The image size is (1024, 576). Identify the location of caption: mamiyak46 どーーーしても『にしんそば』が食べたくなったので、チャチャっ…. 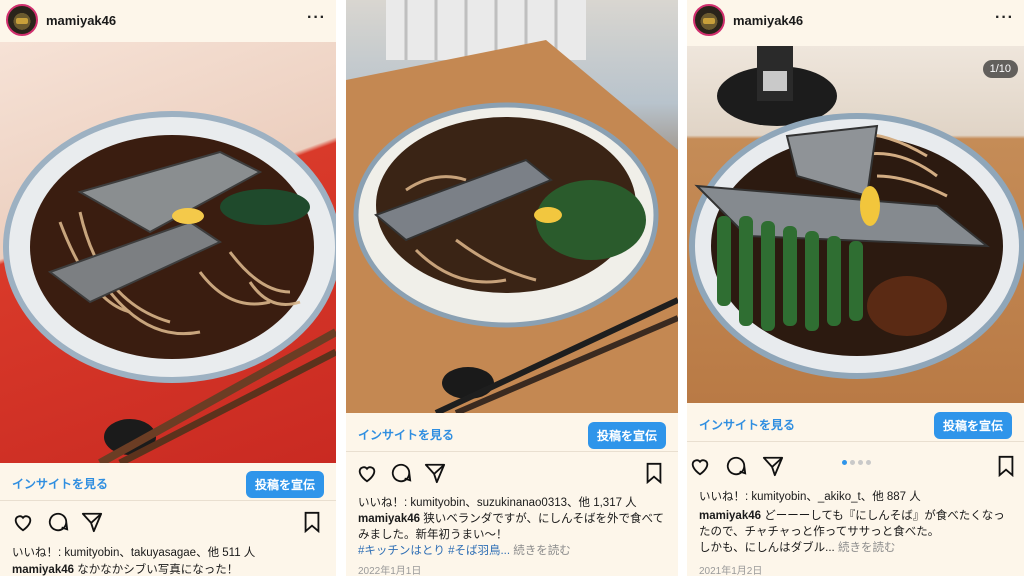
(857, 532).